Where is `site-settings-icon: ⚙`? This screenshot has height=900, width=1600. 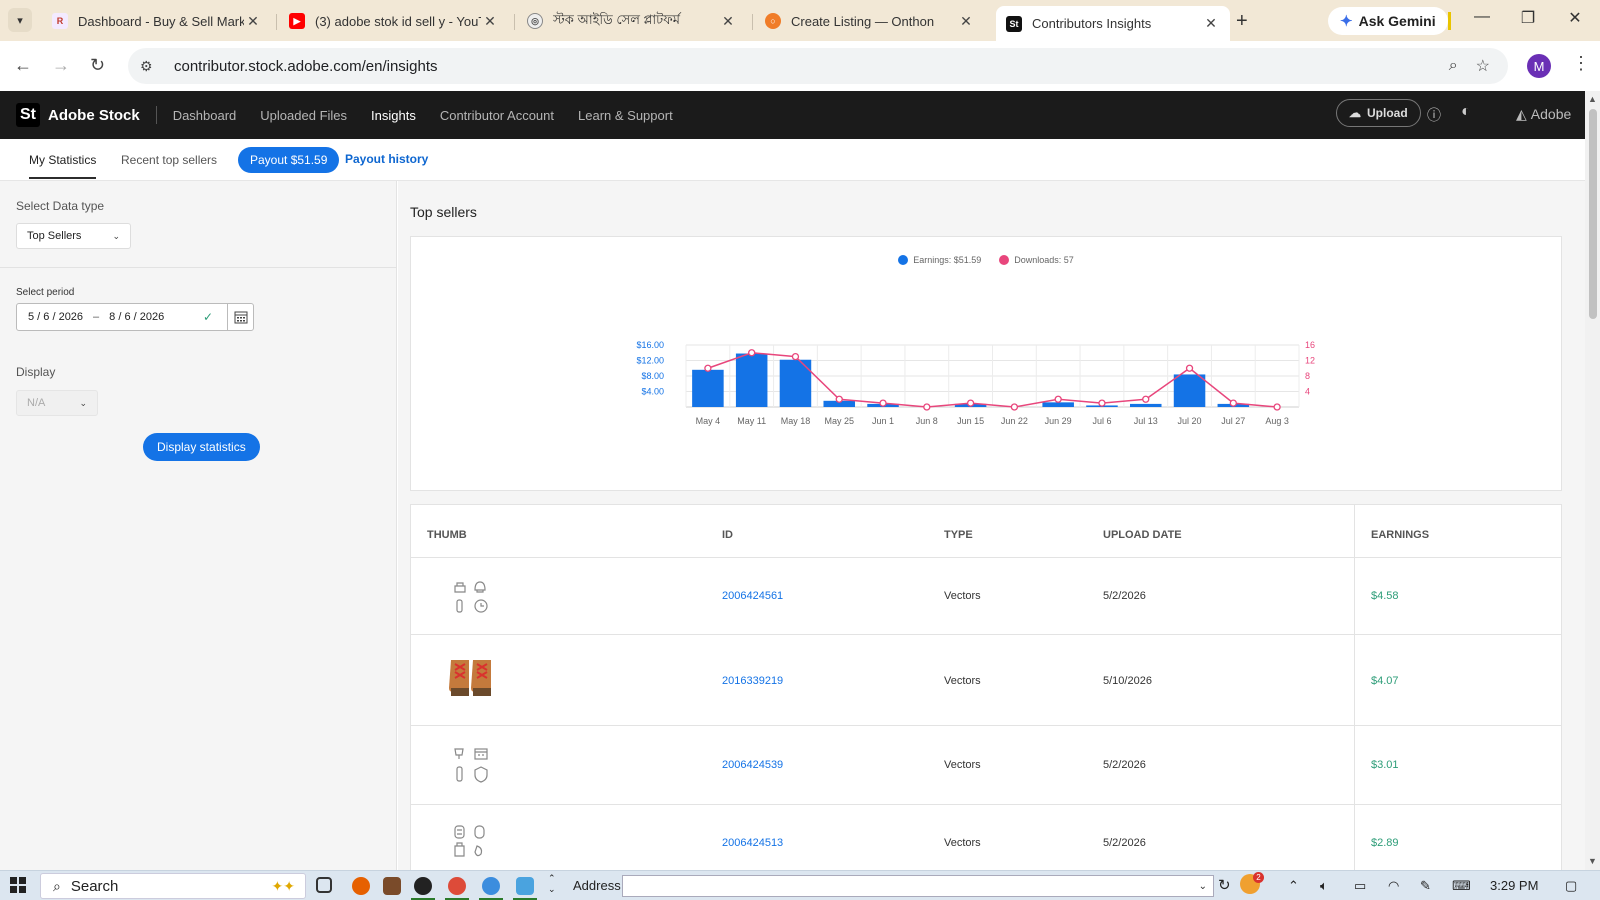
site-settings-icon: ⚙ is located at coordinates (150, 66).